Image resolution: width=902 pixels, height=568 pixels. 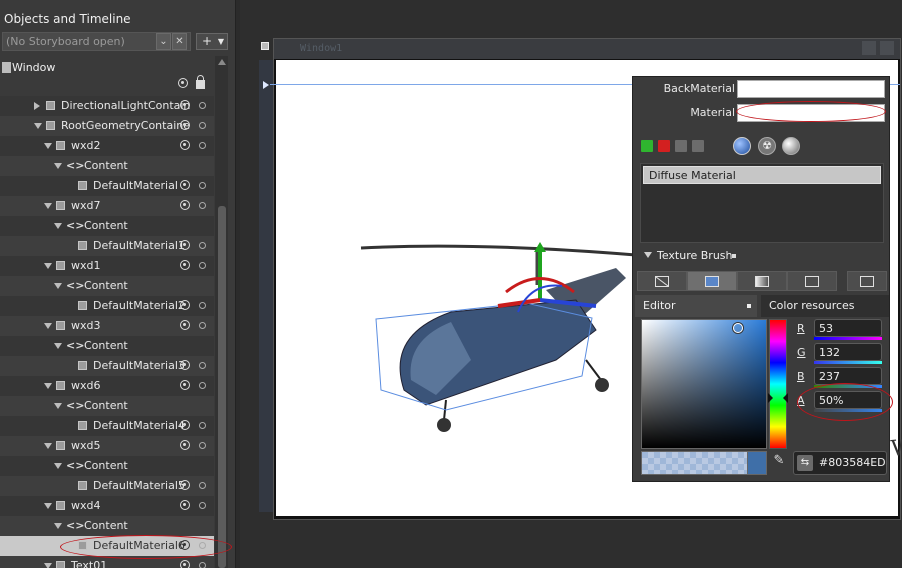 What do you see at coordinates (107, 186) in the screenshot?
I see `tree-row: DefaultMaterial` at bounding box center [107, 186].